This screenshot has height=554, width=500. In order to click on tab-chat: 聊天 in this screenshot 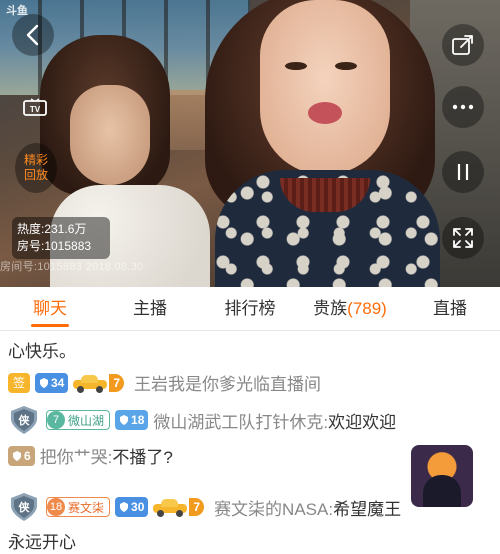, I will do `click(50, 309)`.